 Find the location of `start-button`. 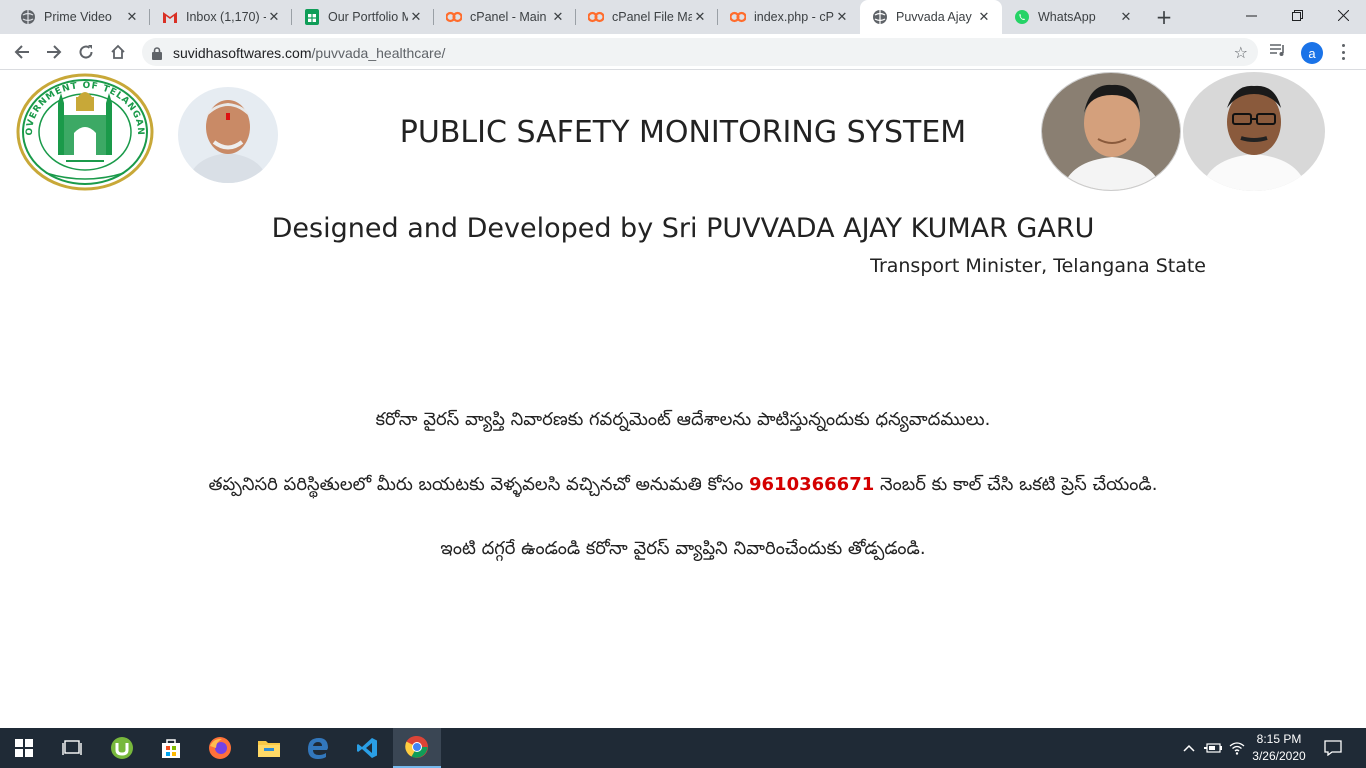

start-button is located at coordinates (24, 748).